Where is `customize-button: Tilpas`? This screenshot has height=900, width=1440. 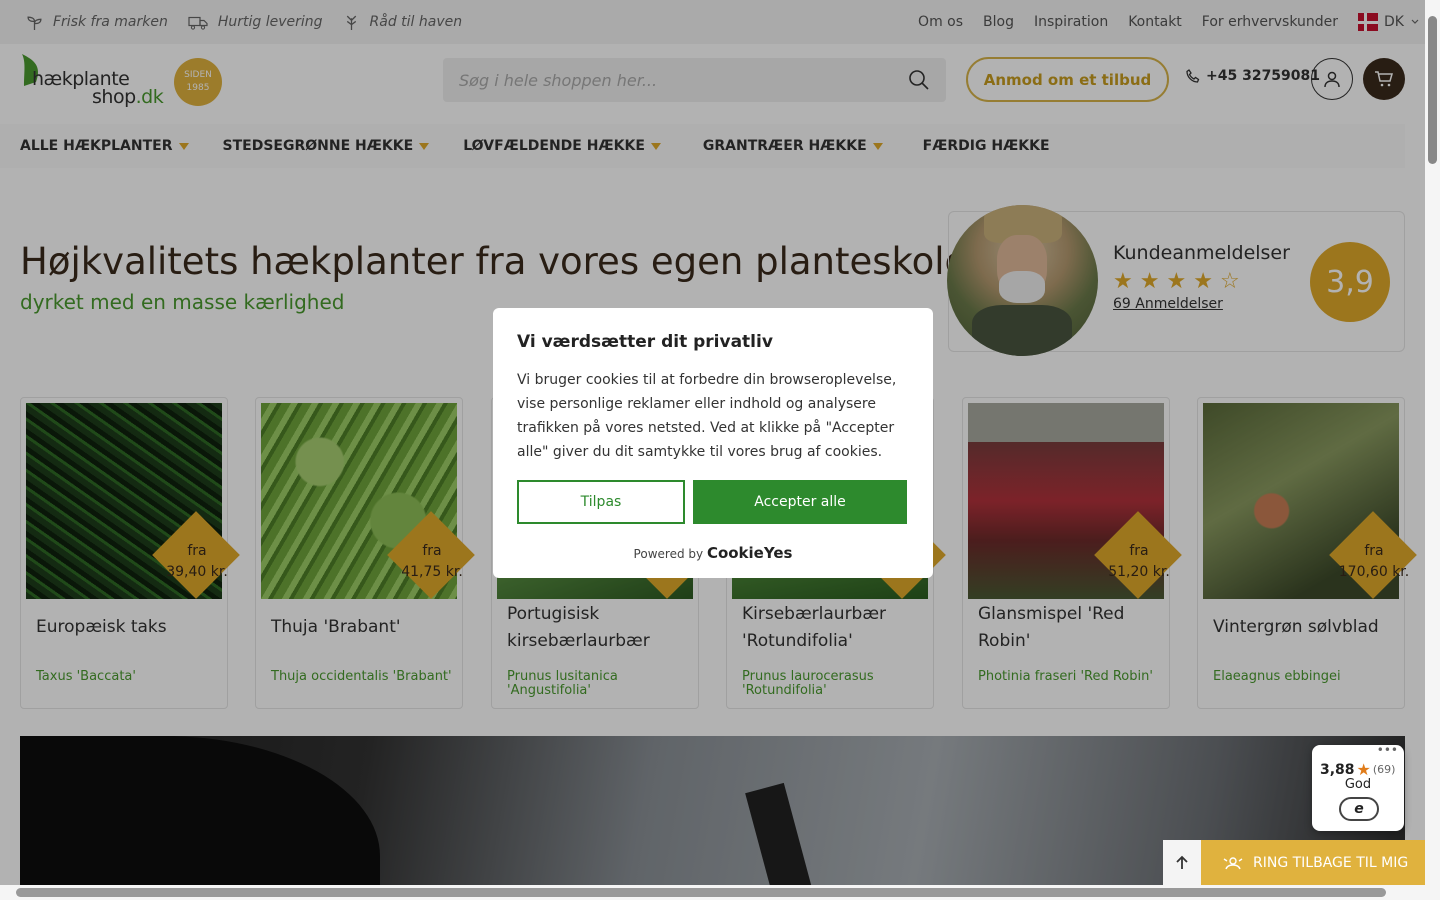 customize-button: Tilpas is located at coordinates (601, 502).